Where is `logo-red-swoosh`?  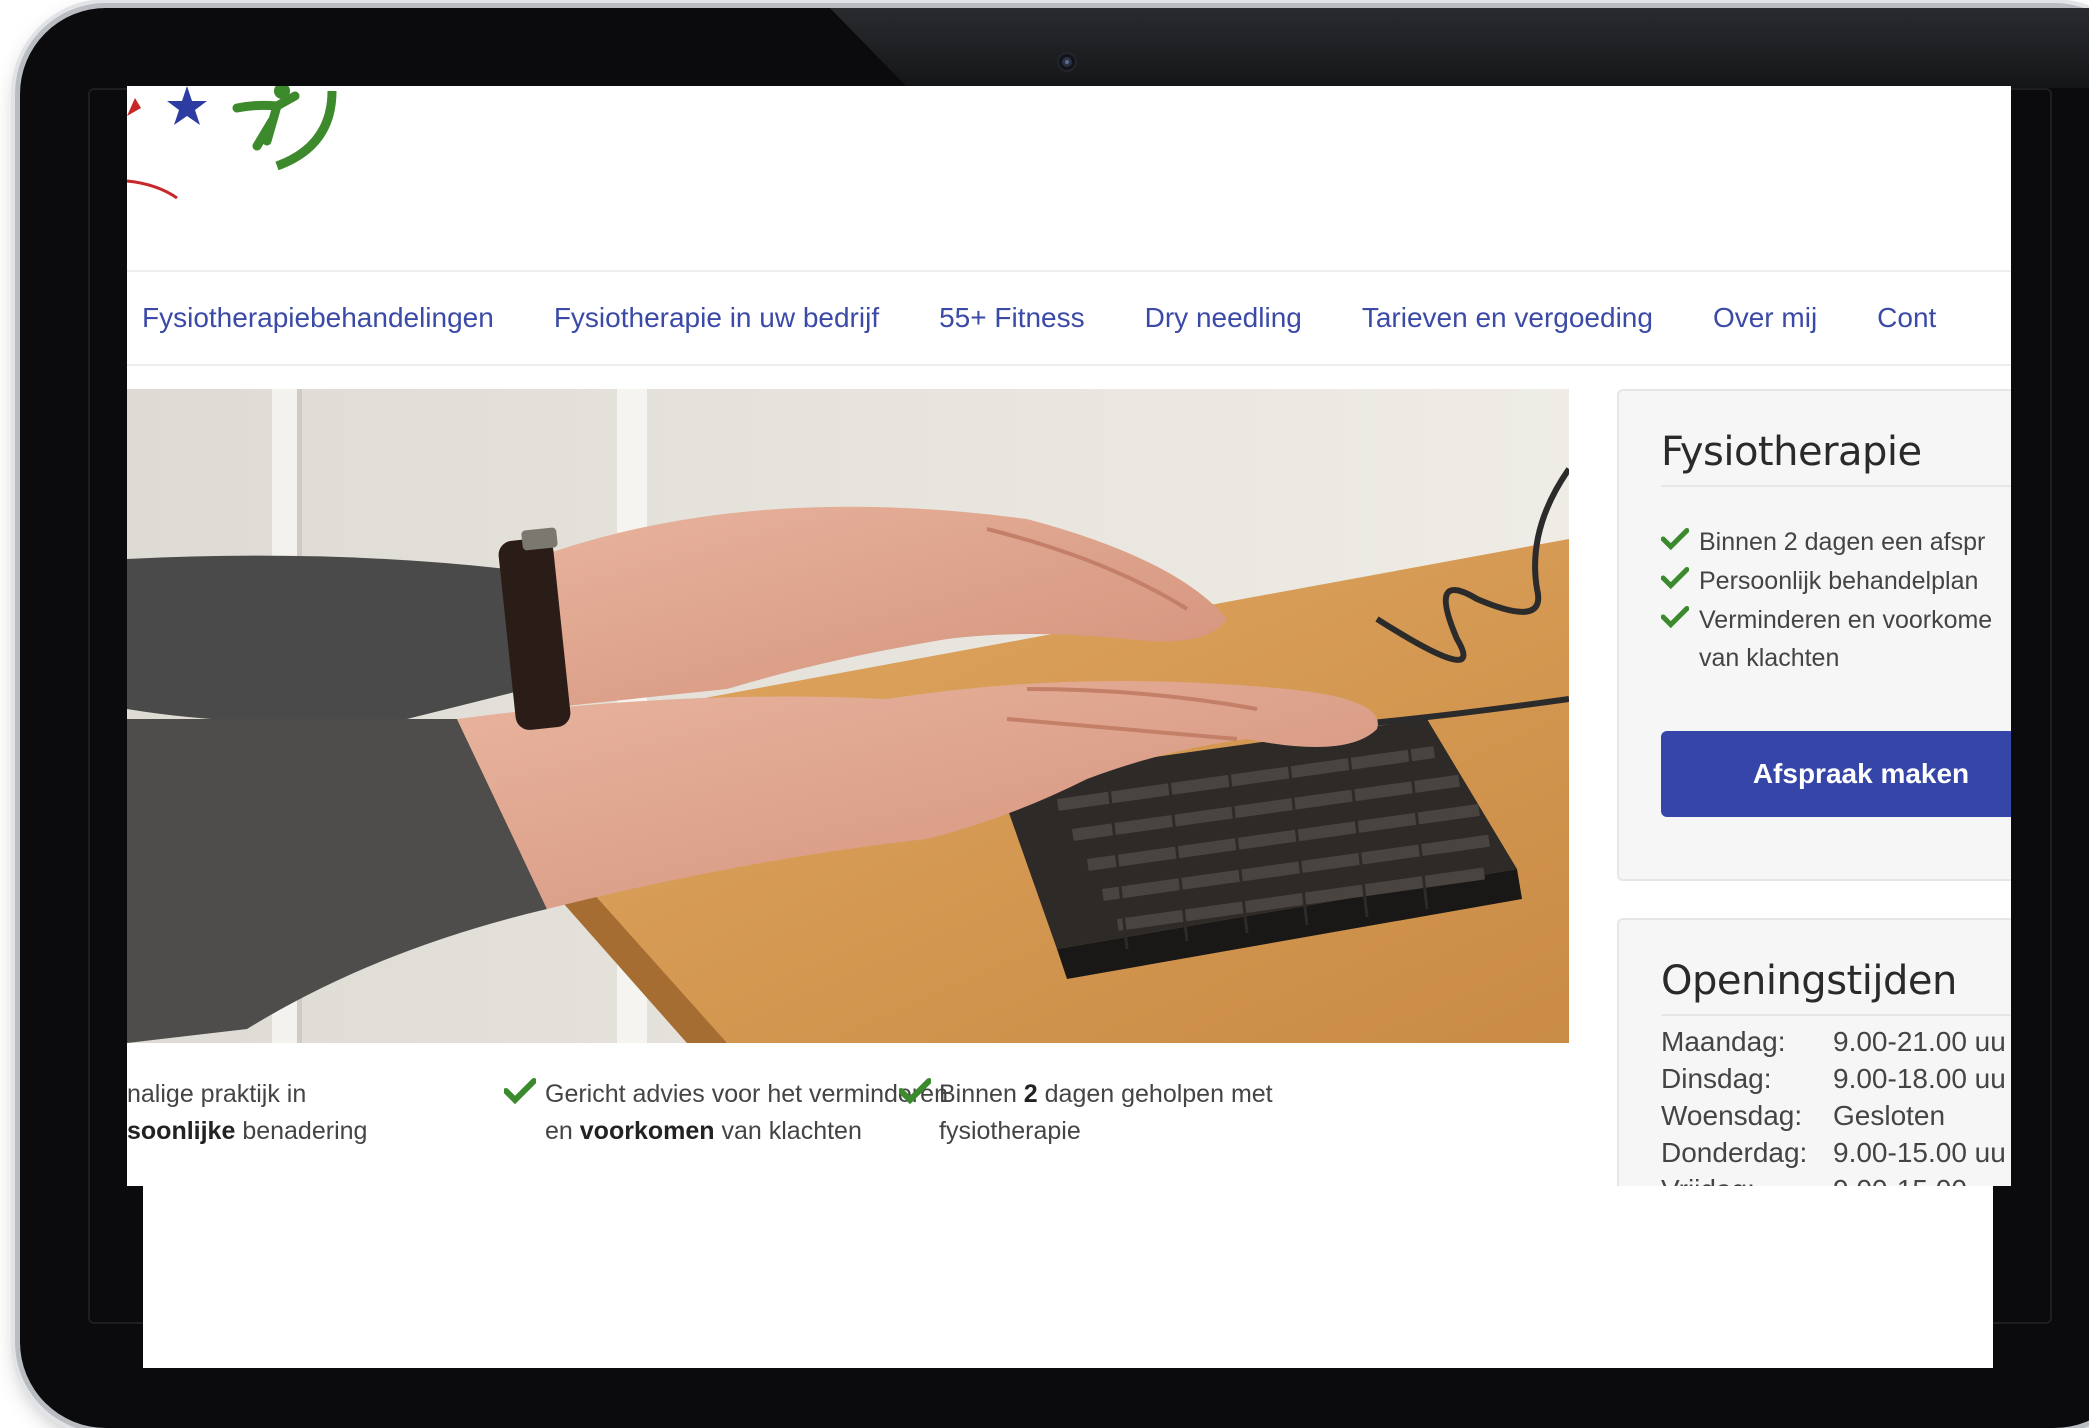
logo-red-swoosh is located at coordinates (152, 189).